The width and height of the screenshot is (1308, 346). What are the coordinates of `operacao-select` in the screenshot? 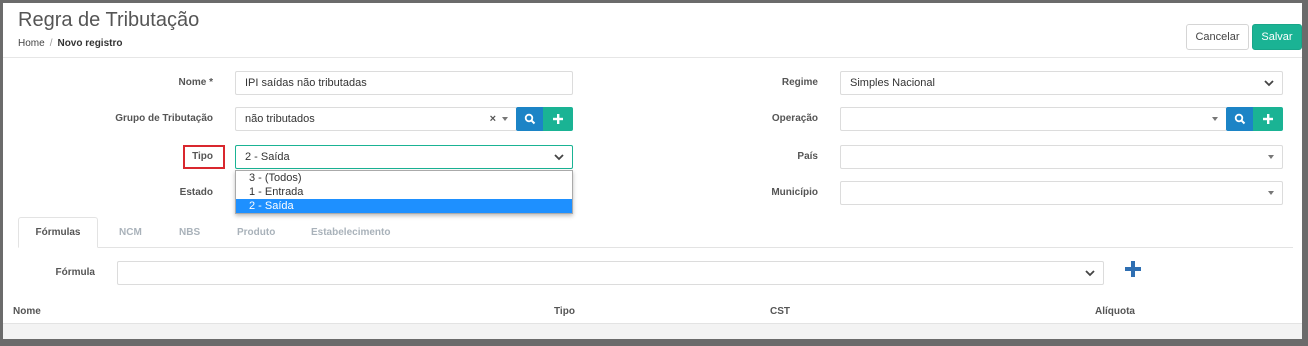 It's located at (1033, 119).